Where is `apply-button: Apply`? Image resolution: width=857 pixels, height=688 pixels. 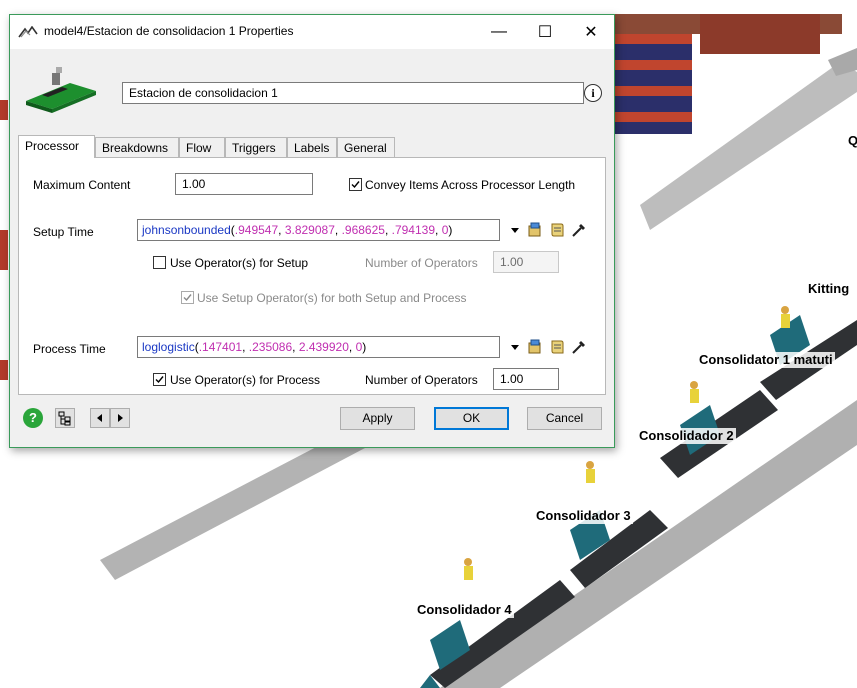
apply-button: Apply is located at coordinates (377, 418).